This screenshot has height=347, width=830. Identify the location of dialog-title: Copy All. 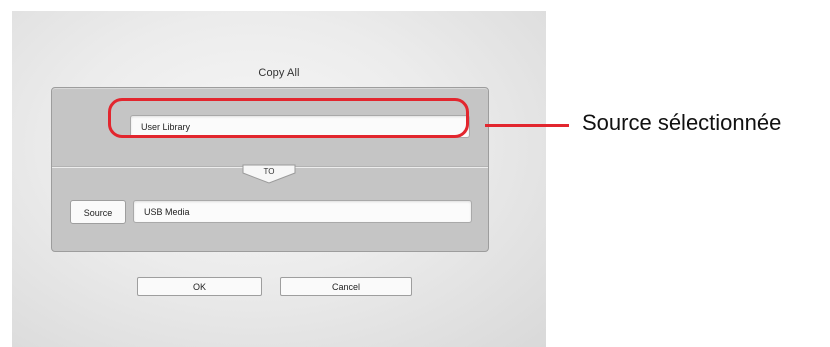
(279, 73).